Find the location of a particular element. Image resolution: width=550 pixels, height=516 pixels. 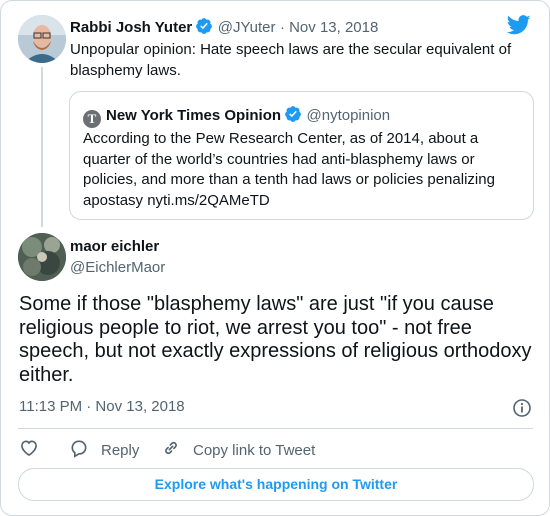

copy-link-button: Copy link to Tweet is located at coordinates (238, 450).